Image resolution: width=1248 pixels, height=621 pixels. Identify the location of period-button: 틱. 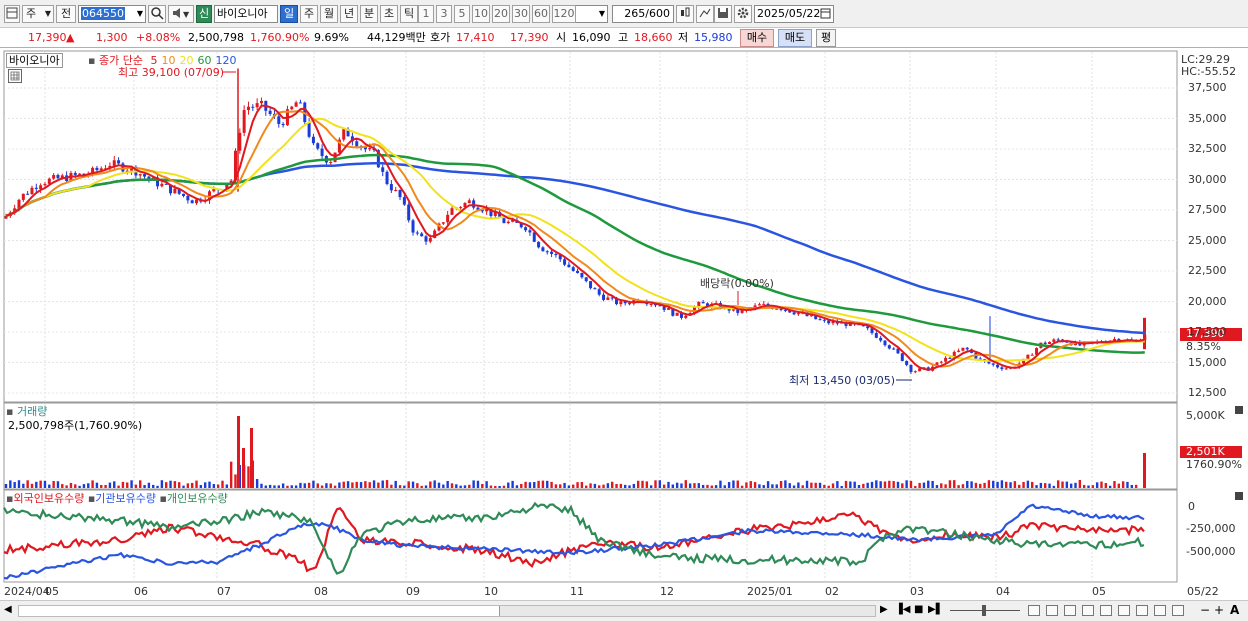
(409, 14).